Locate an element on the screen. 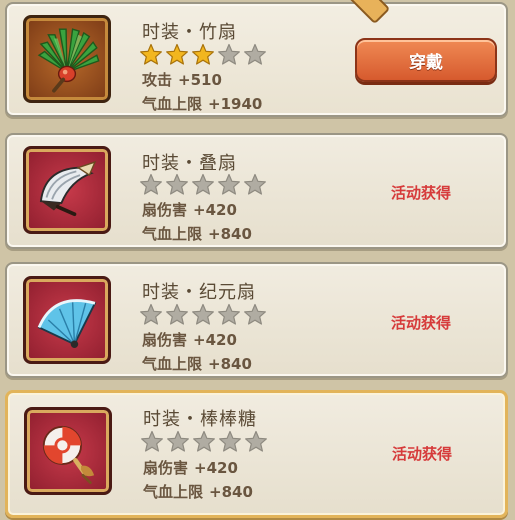  folding-fan-icon is located at coordinates (68, 188).